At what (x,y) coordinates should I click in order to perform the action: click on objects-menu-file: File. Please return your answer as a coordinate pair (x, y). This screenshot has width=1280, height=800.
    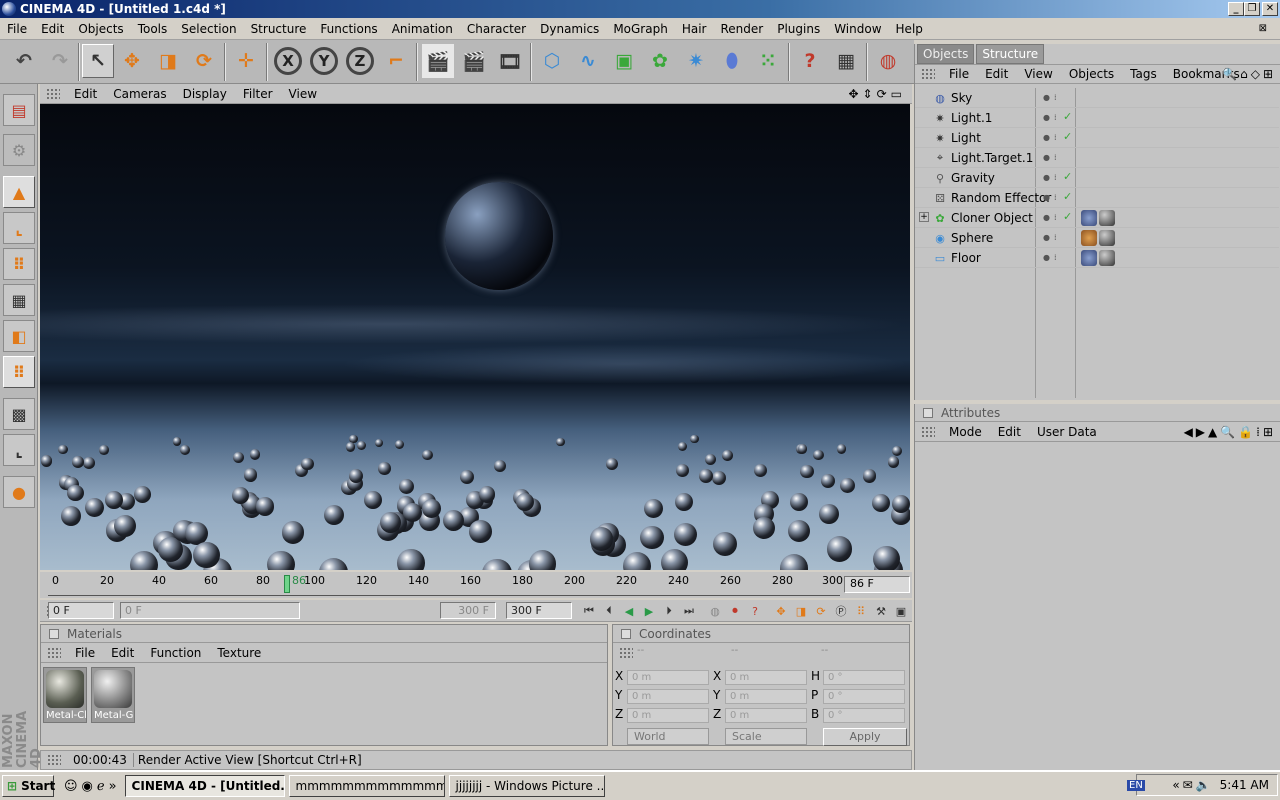
    Looking at the image, I should click on (959, 74).